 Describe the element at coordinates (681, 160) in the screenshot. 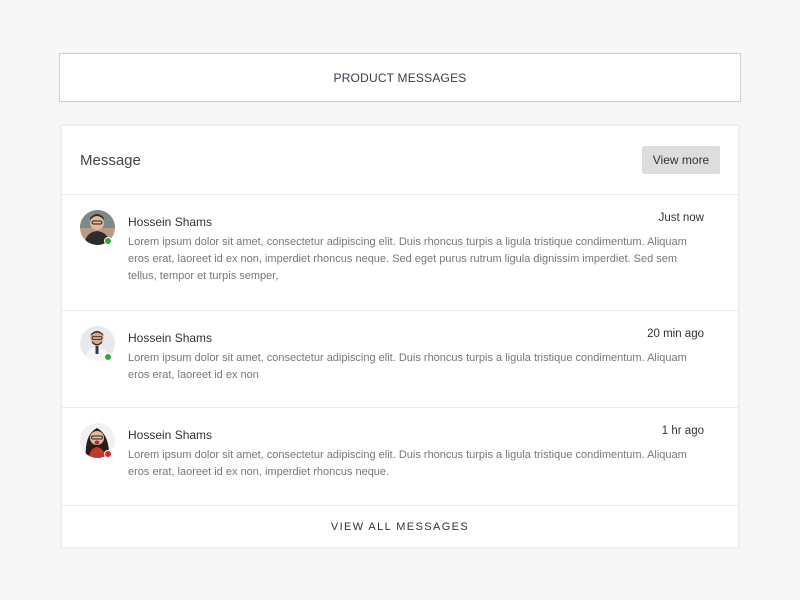

I see `view-more-button: View more` at that location.